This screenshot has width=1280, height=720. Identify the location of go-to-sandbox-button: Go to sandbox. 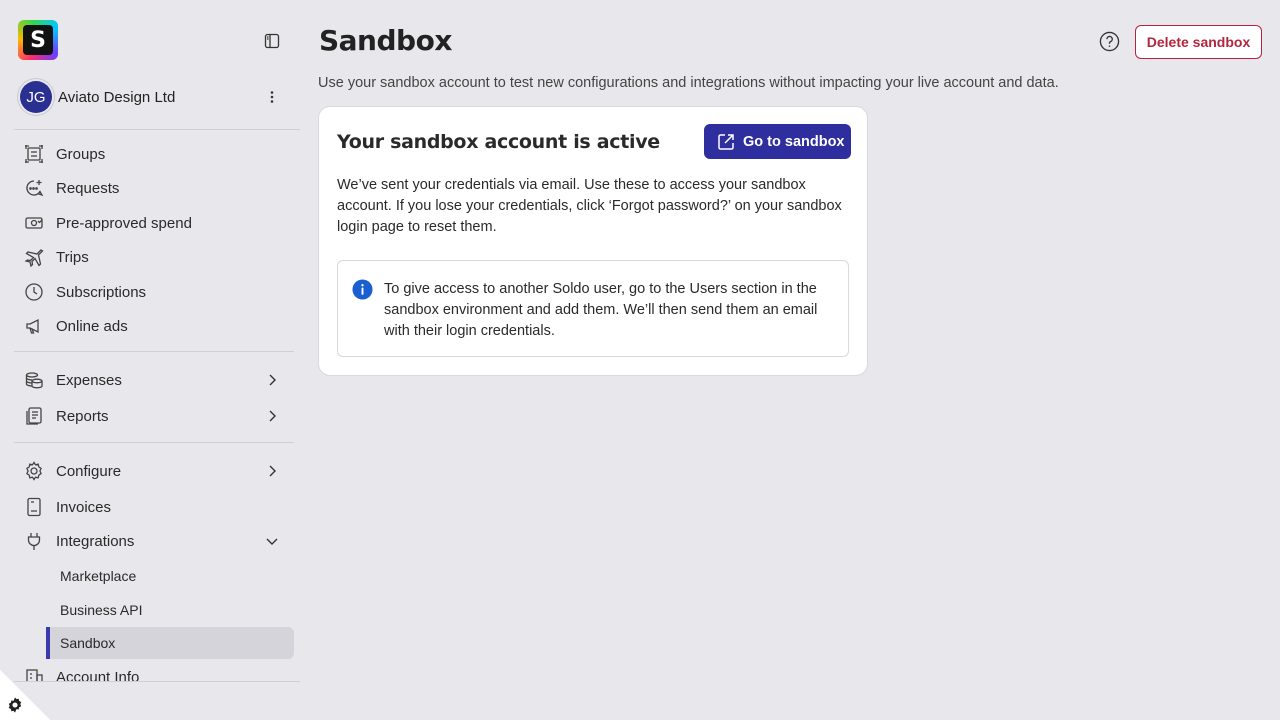
(777, 141).